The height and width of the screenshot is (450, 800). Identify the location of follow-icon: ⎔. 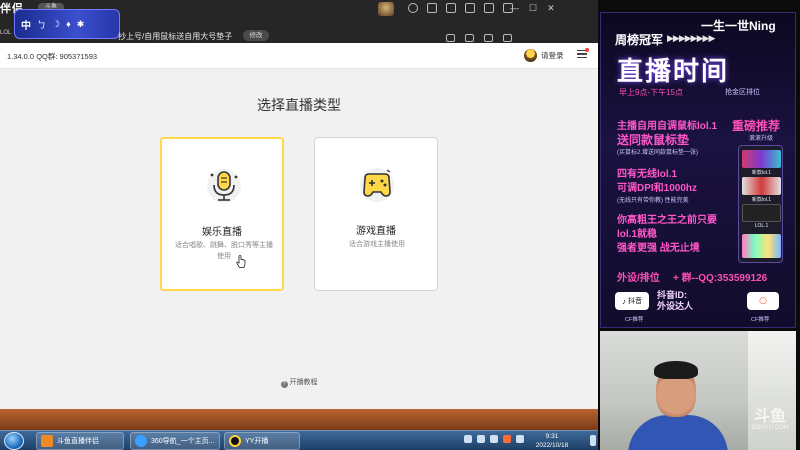
(763, 300).